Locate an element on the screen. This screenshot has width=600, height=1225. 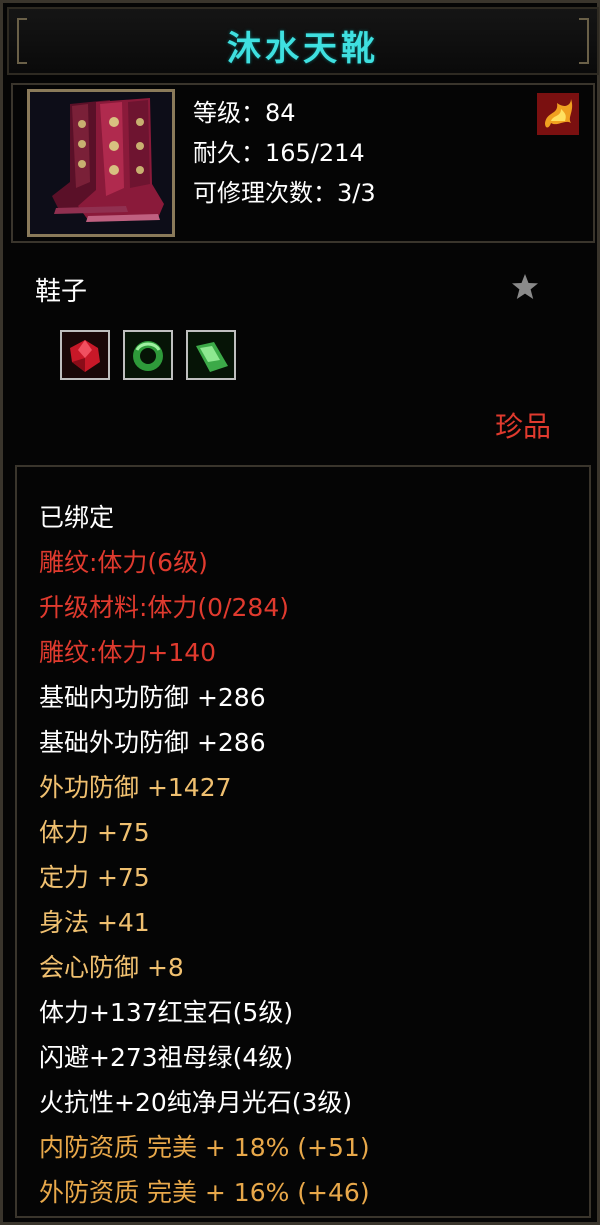
item-name: 沐水天靴 is located at coordinates (303, 49).